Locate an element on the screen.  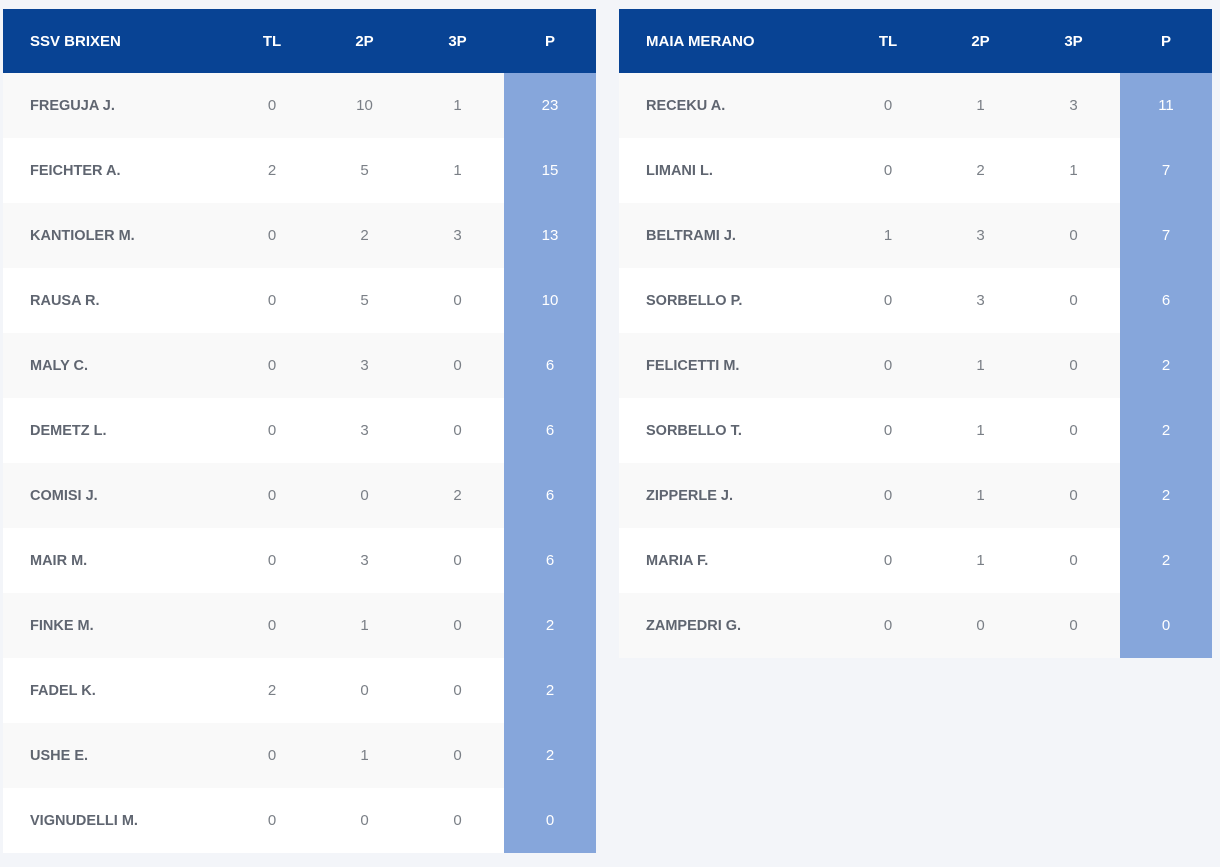
player-3p: 3 is located at coordinates (457, 235).